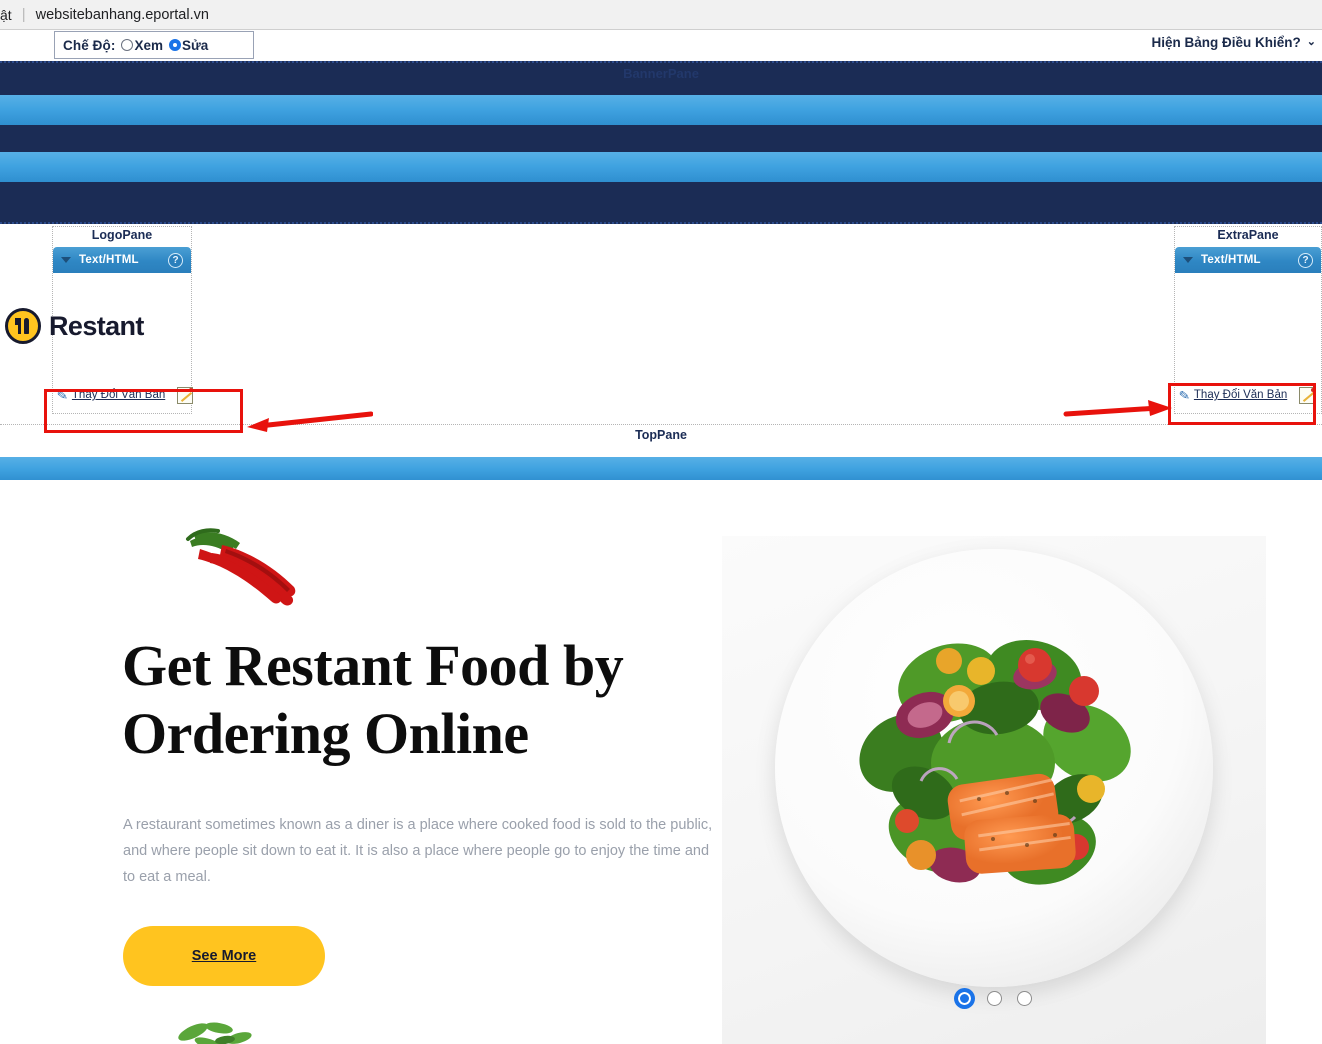 The image size is (1322, 1044). Describe the element at coordinates (148, 45) in the screenshot. I see `radio-view-label: Xem` at that location.